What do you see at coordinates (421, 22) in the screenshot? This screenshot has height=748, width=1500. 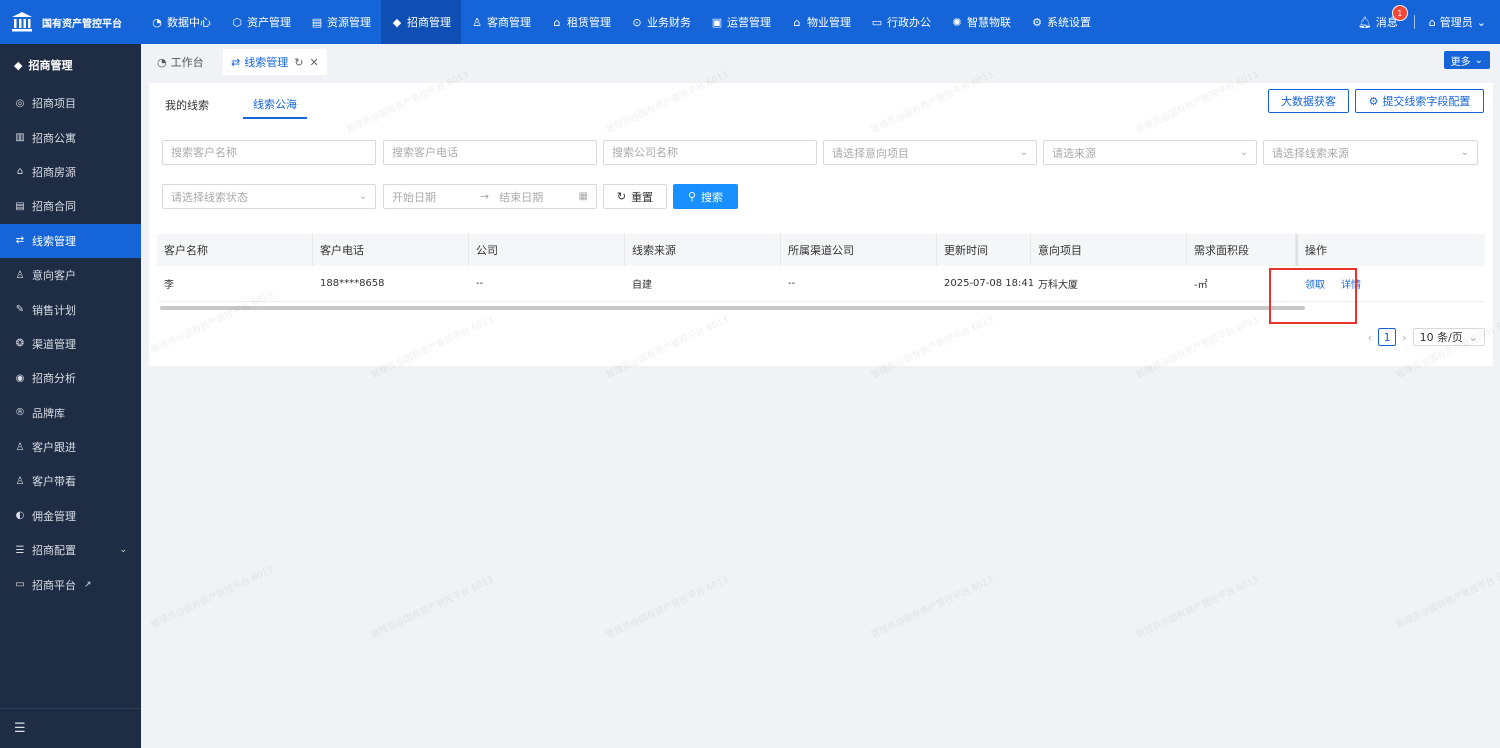 I see `nav-investment: ◆ 招商管理` at bounding box center [421, 22].